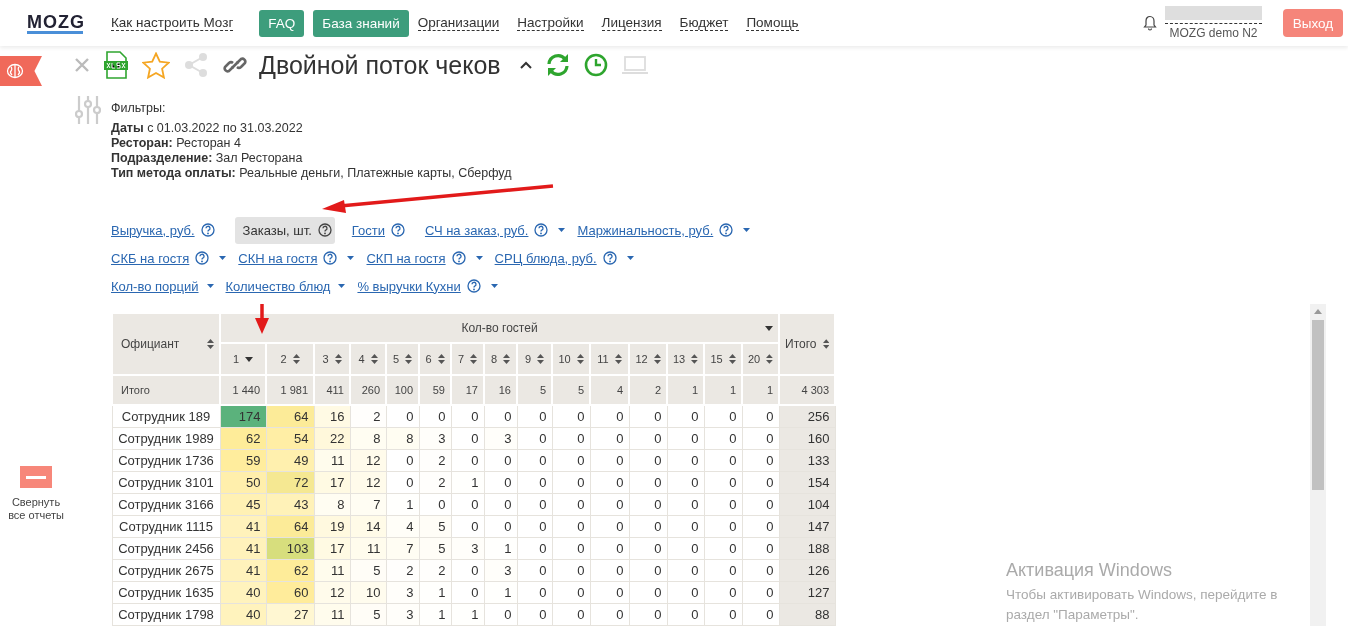  Describe the element at coordinates (243, 359) in the screenshot. I see `column-header: 1` at that location.